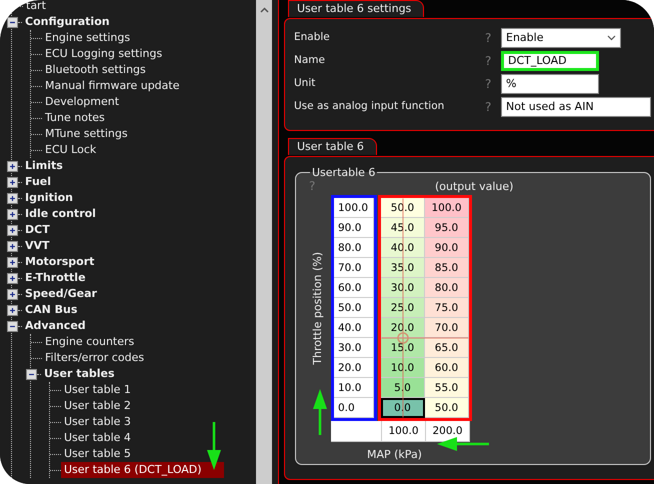 The width and height of the screenshot is (654, 484). I want to click on table-cell: 30.0, so click(403, 288).